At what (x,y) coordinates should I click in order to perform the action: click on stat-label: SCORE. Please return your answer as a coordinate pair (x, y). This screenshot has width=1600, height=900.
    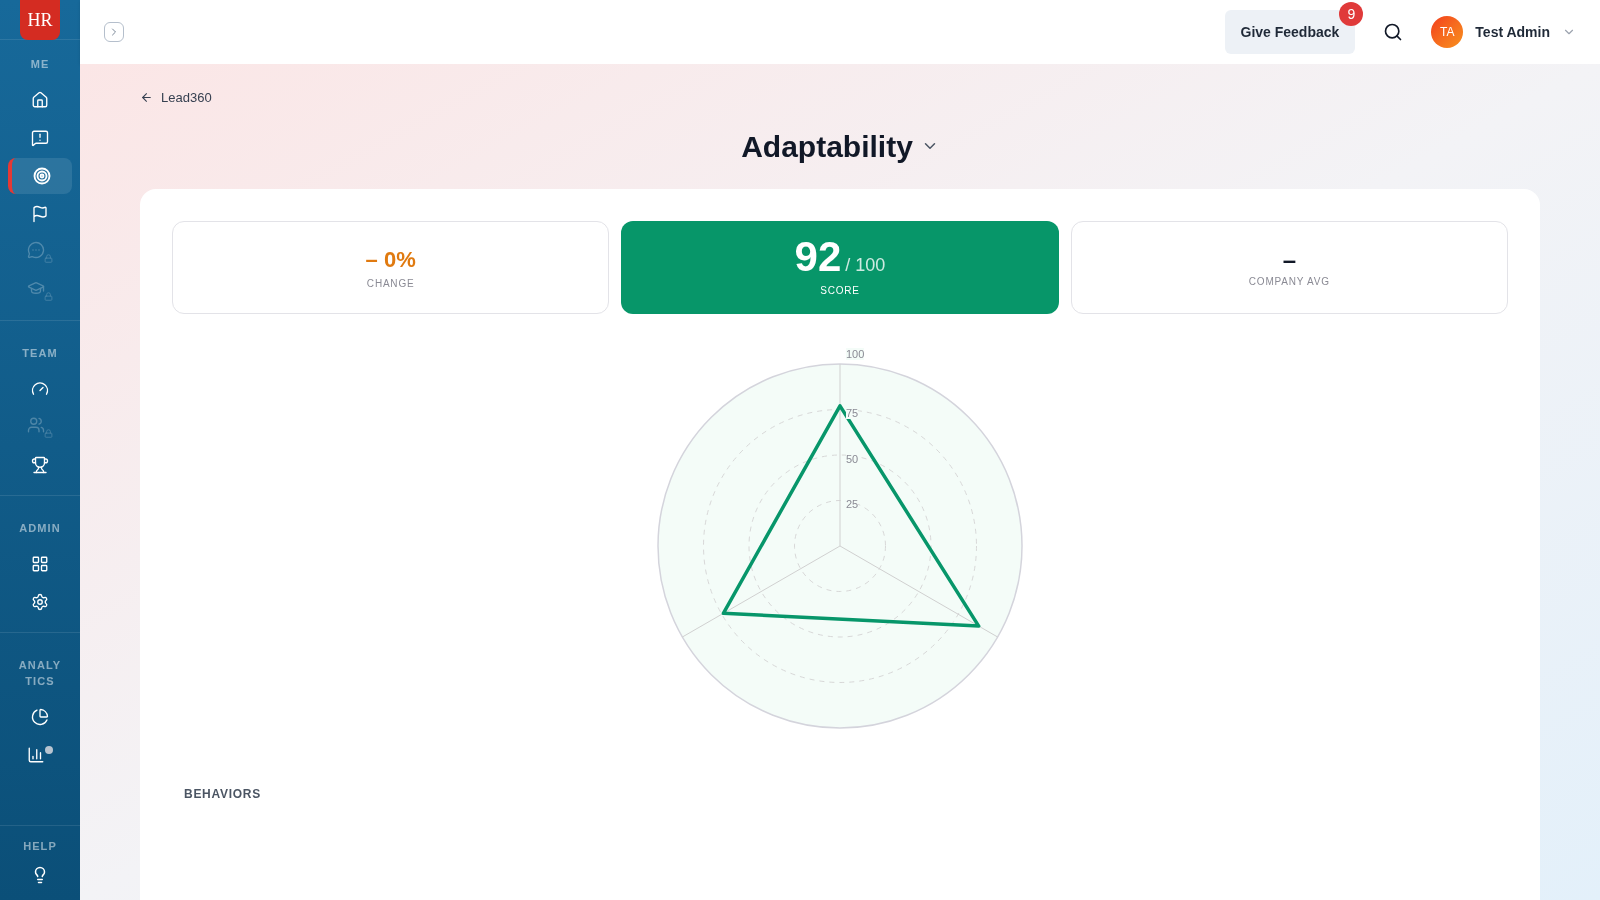
    Looking at the image, I should click on (840, 291).